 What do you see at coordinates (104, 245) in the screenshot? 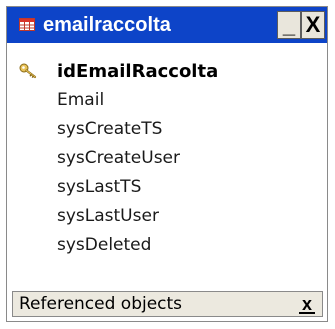
I see `field-name: sysDeleted` at bounding box center [104, 245].